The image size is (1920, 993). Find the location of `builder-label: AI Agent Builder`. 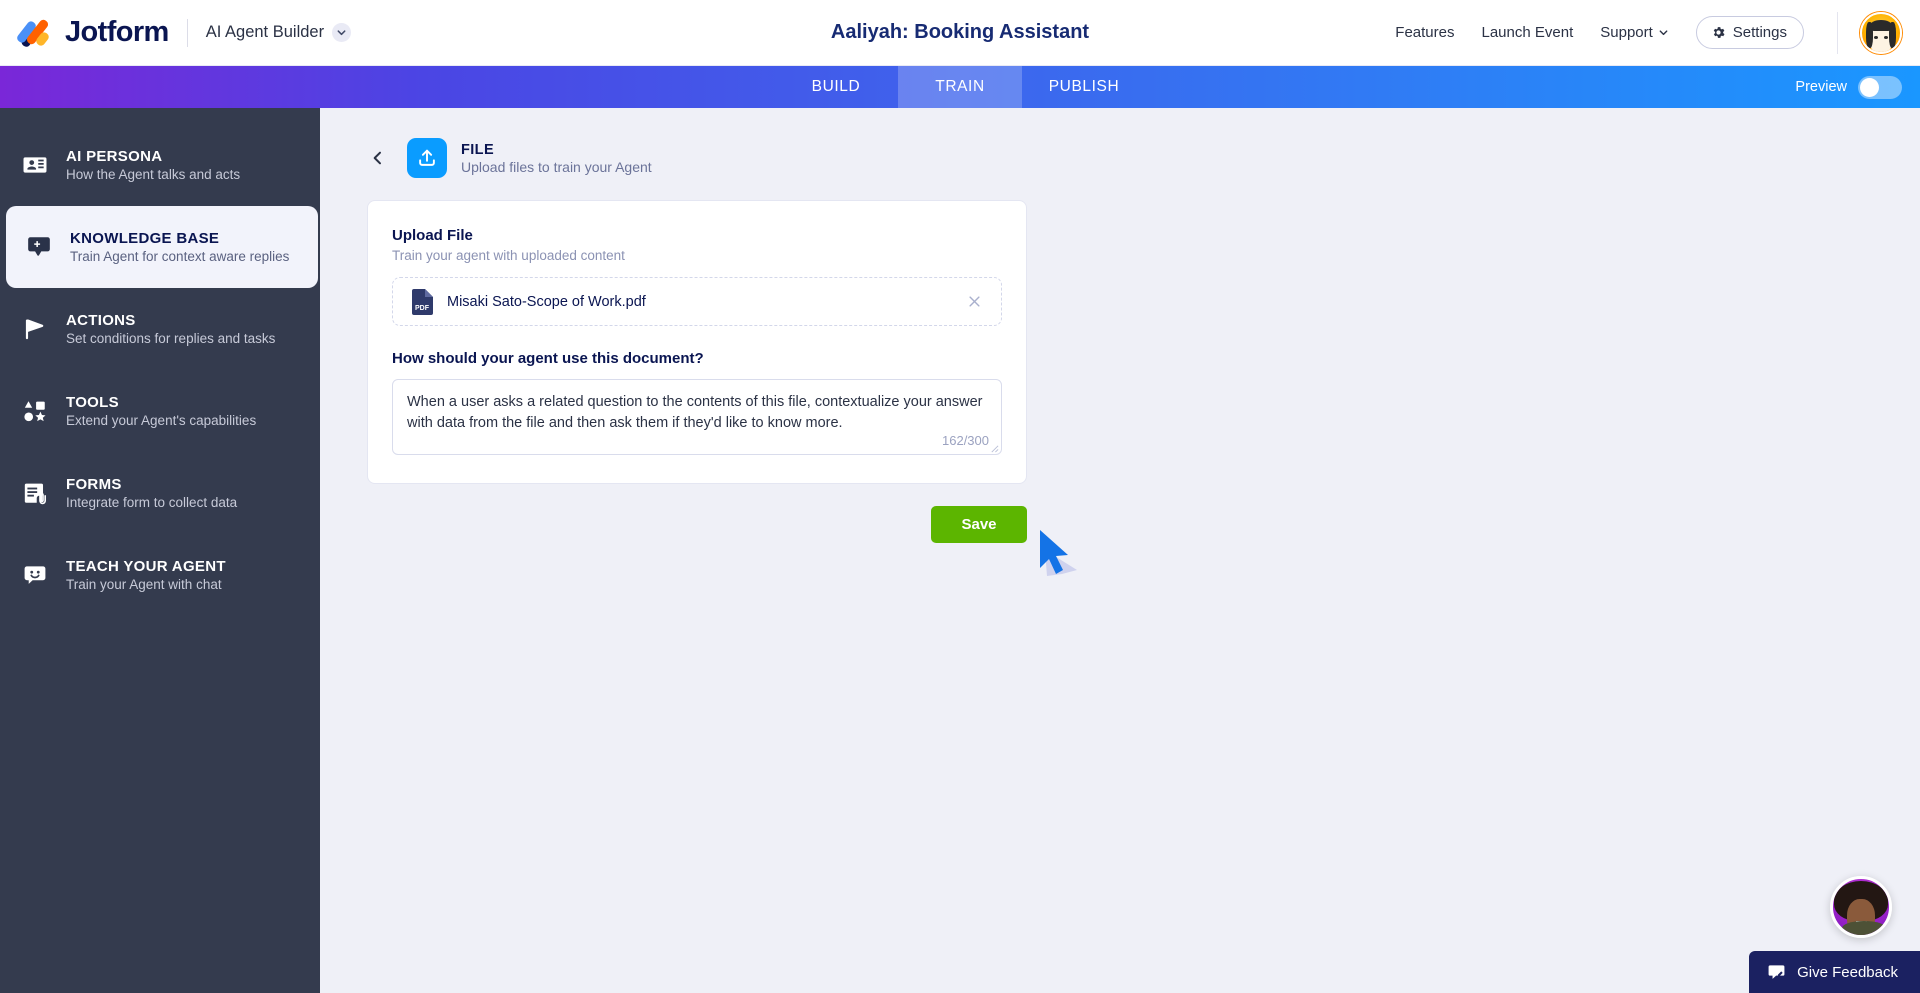

builder-label: AI Agent Builder is located at coordinates (265, 32).